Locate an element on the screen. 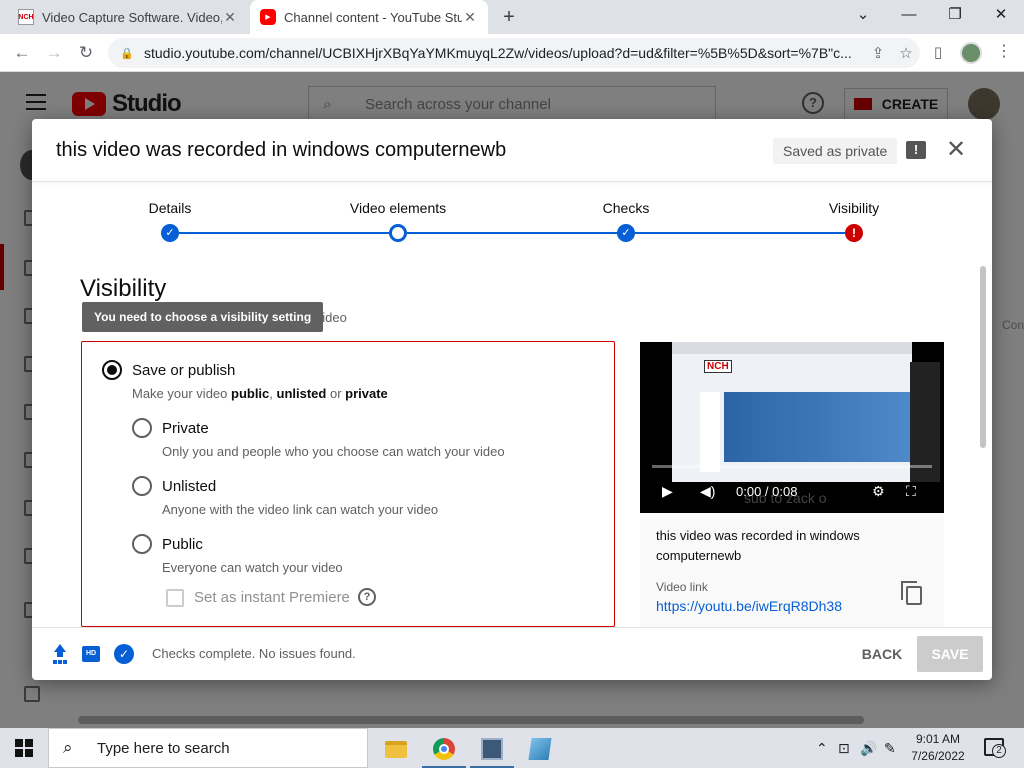  step-visibility-error-icon: ! is located at coordinates (854, 233).